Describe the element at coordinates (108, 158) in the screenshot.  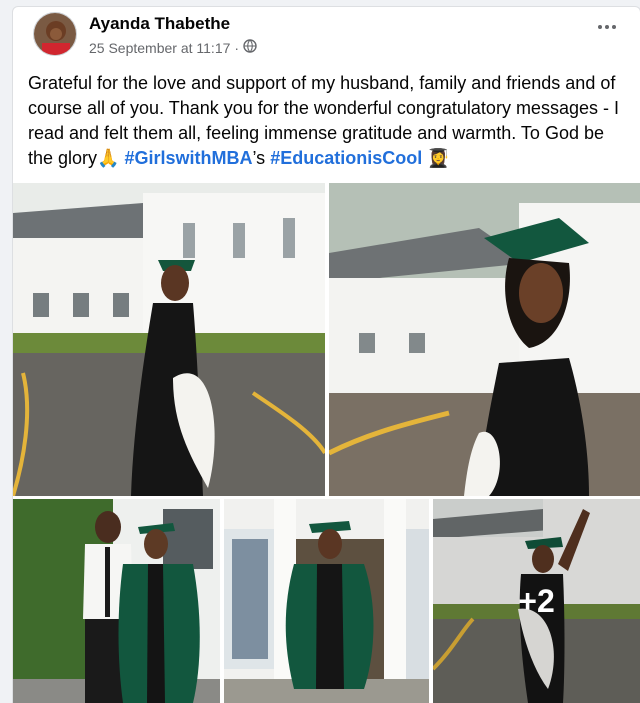
I see `pray-emoji: 🙏` at that location.